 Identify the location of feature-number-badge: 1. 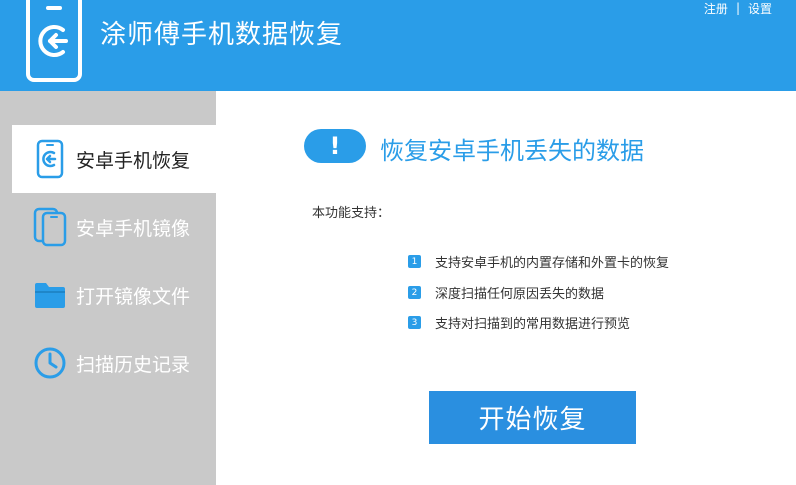
(414, 261).